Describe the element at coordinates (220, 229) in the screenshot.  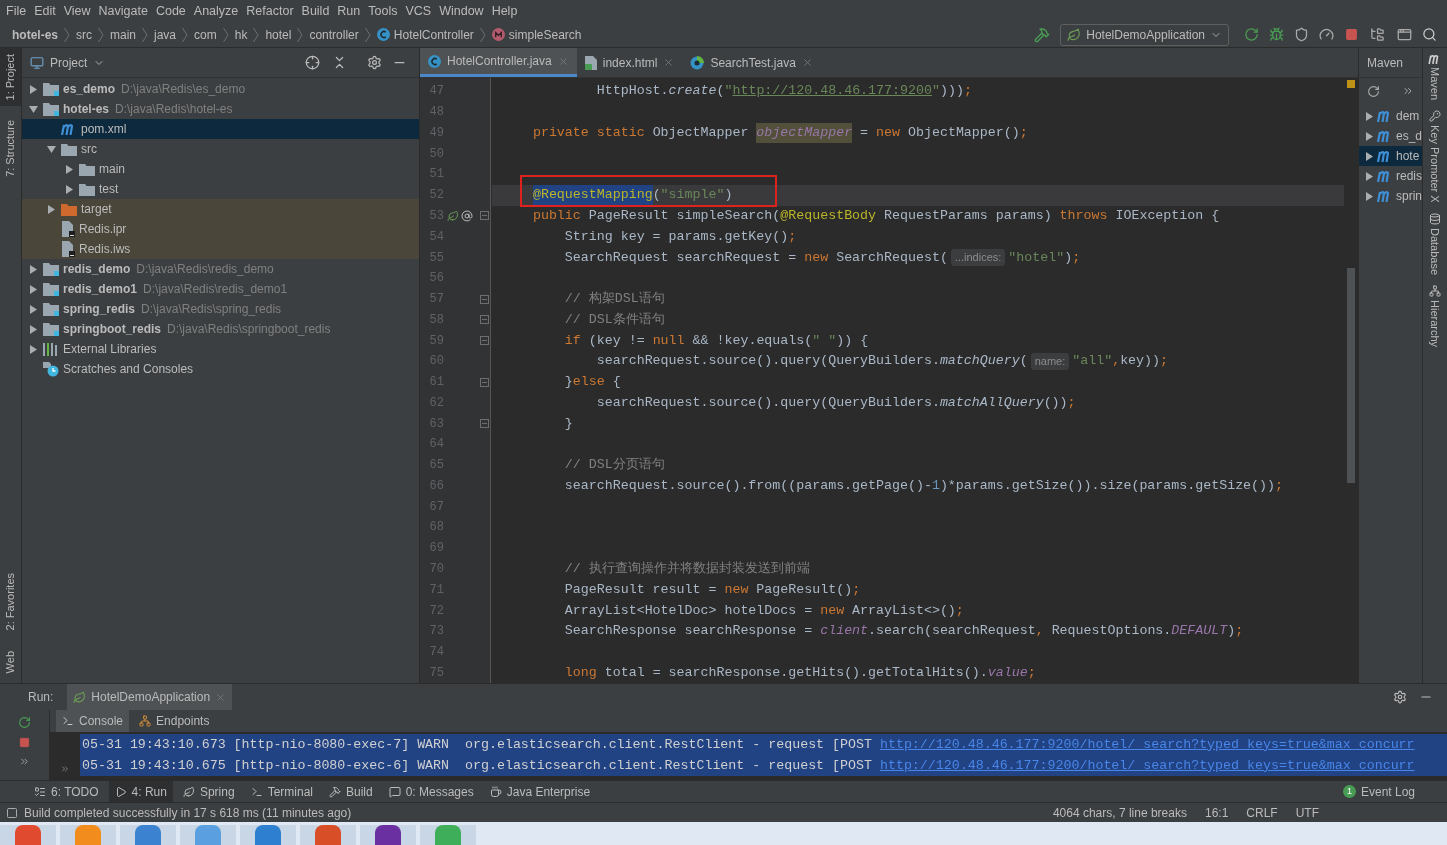
I see `tree-item: Redis.ipr` at that location.